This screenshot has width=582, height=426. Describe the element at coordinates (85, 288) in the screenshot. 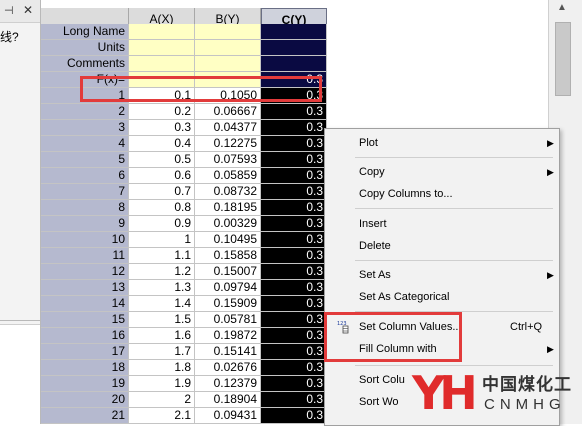

I see `row-number: 13` at that location.